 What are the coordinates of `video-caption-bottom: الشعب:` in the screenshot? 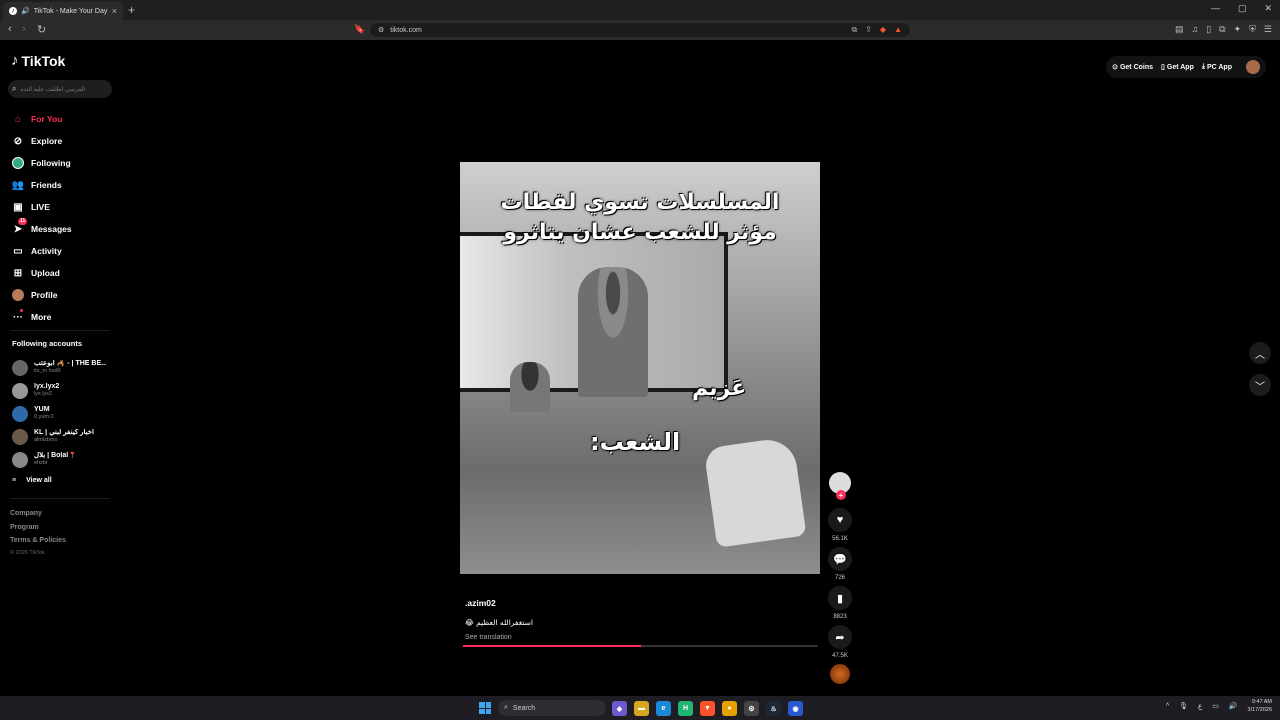 It's located at (635, 442).